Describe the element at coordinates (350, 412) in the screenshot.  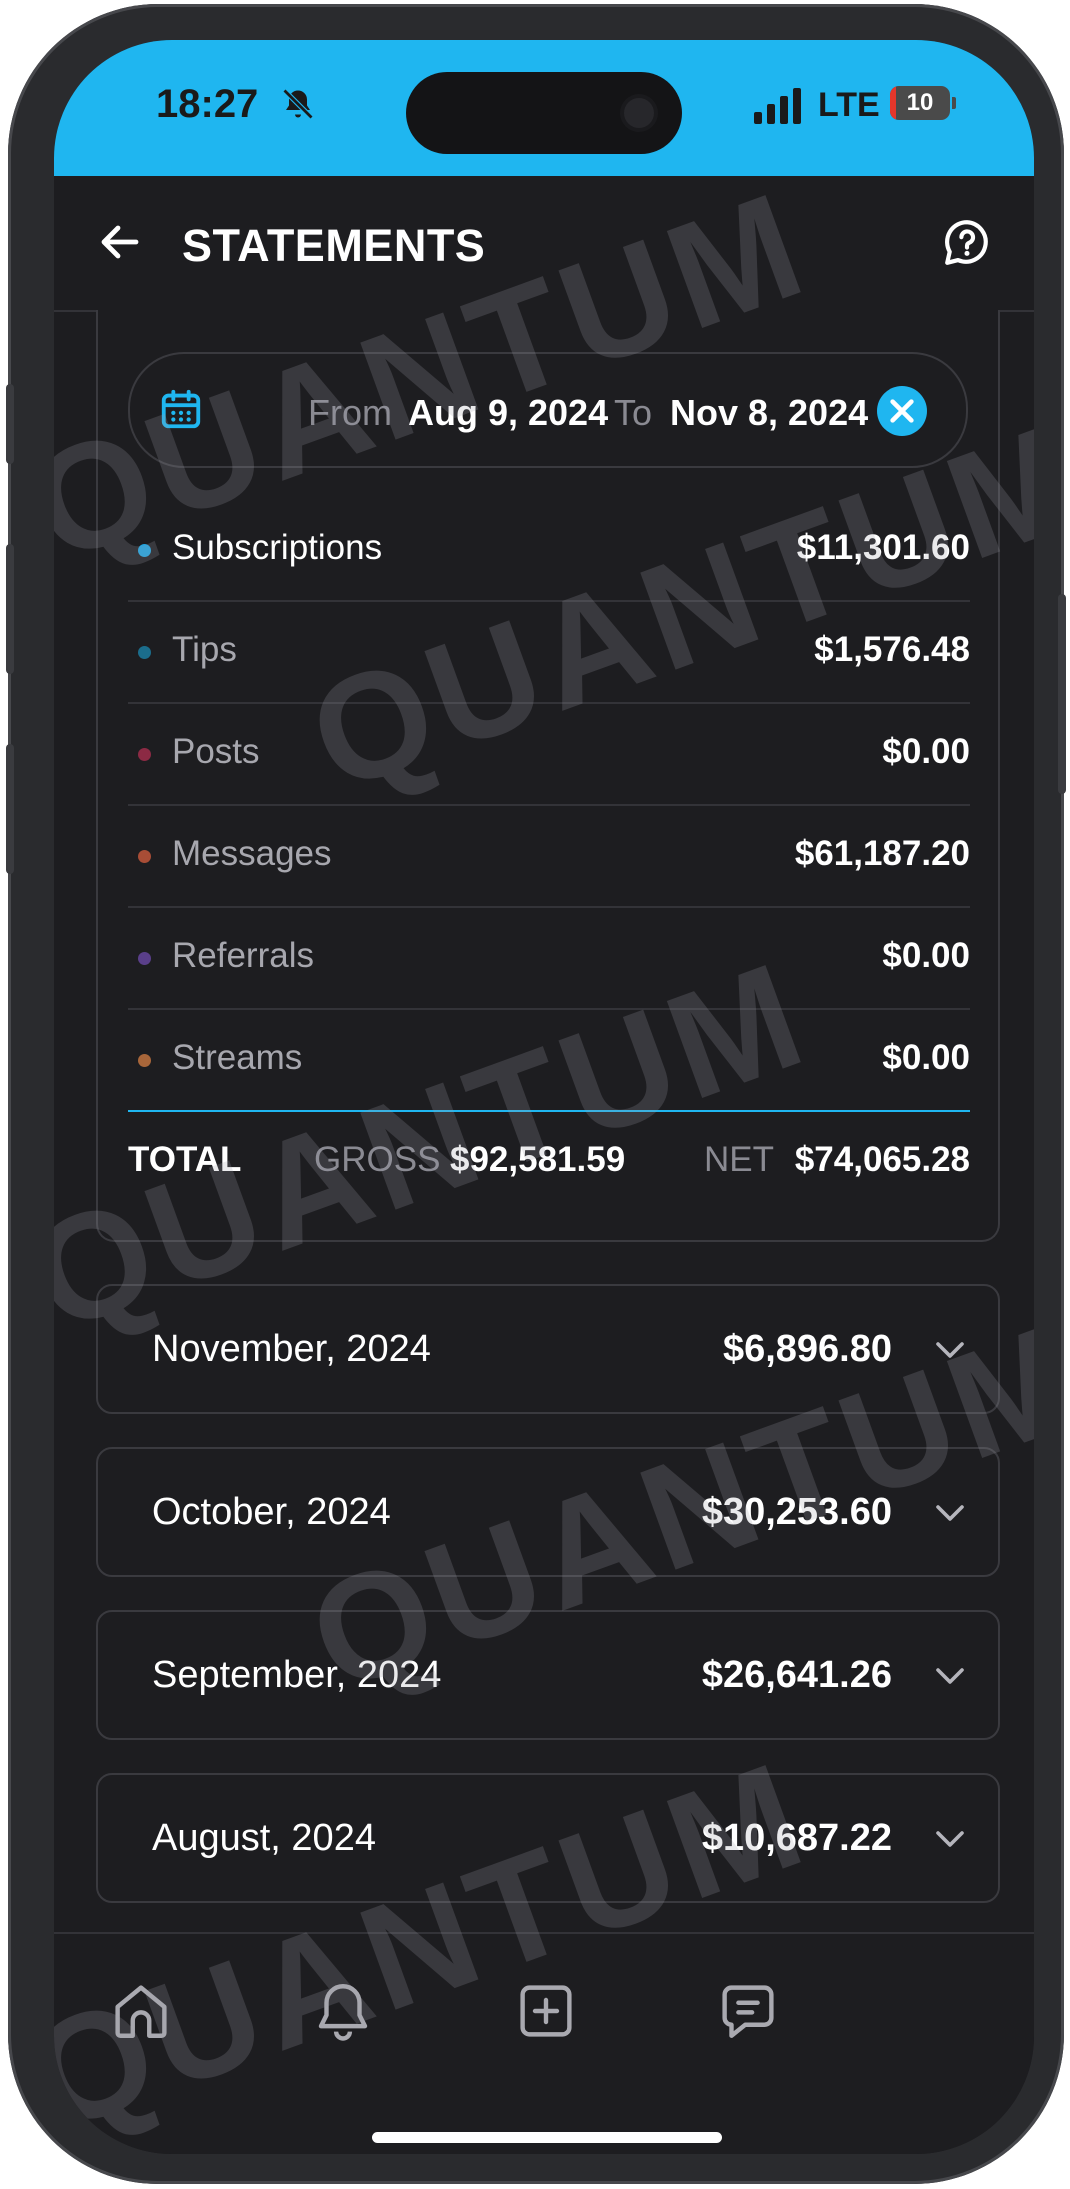
I see `from-label: From` at that location.